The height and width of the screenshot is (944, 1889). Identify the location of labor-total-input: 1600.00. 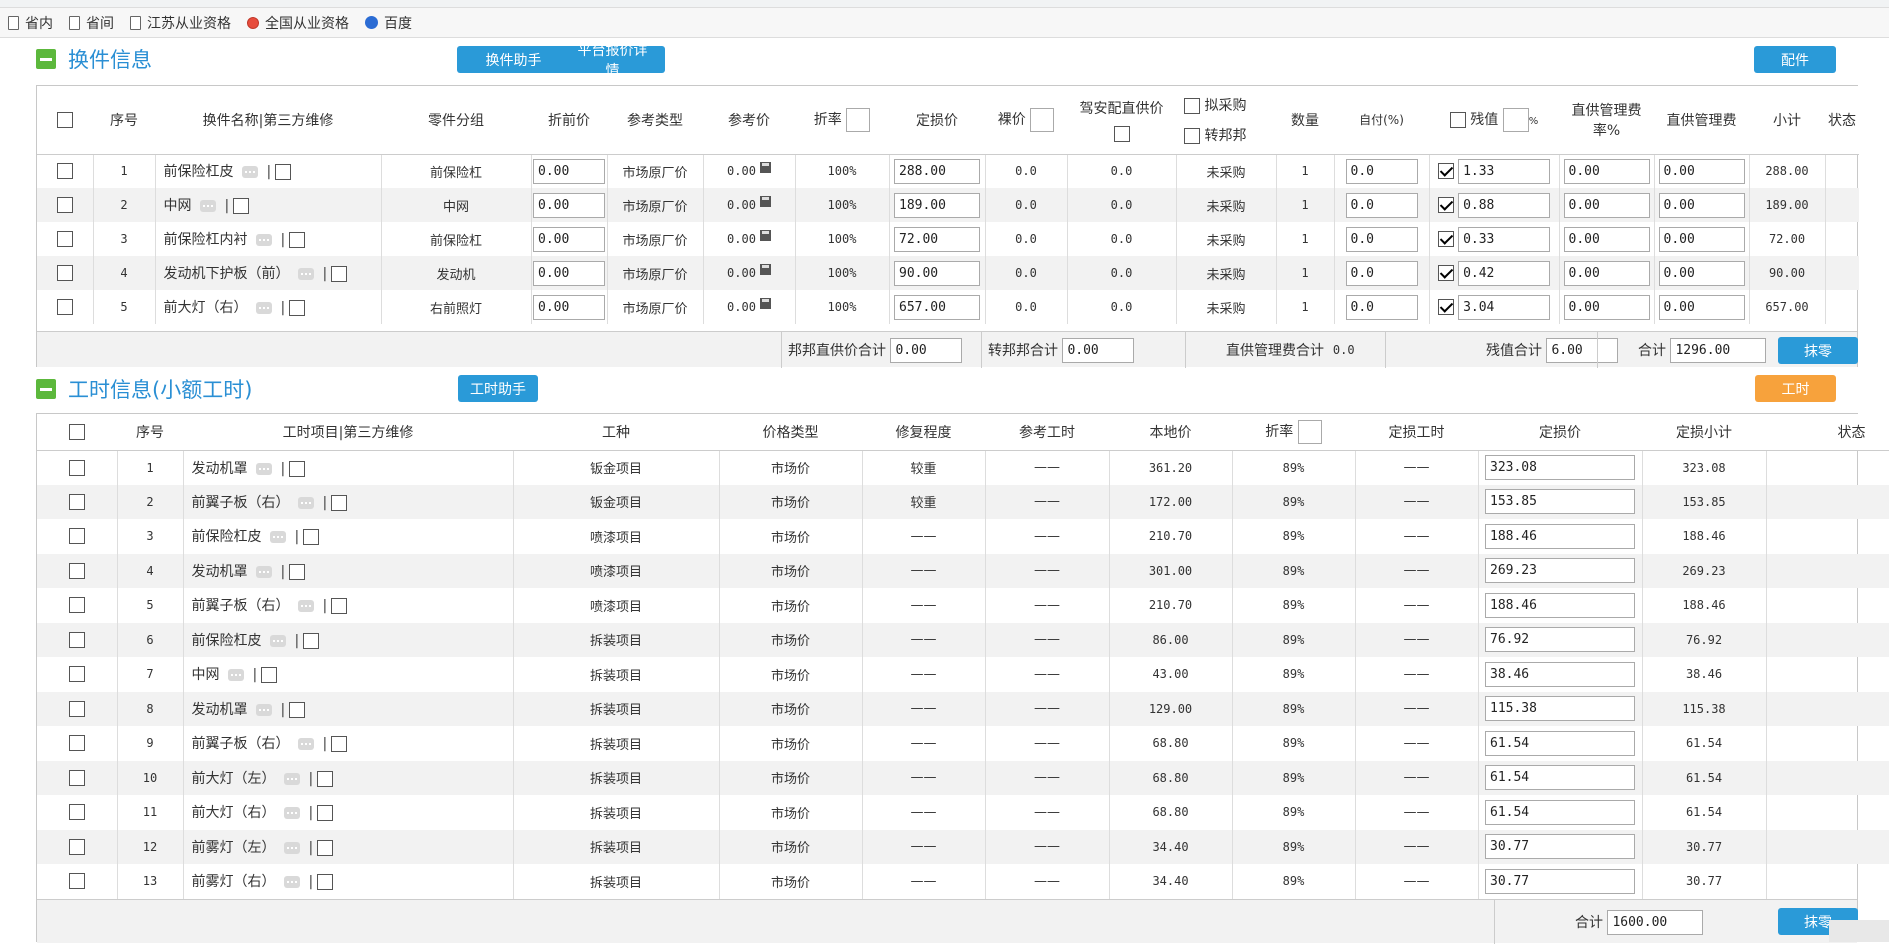
(1655, 922).